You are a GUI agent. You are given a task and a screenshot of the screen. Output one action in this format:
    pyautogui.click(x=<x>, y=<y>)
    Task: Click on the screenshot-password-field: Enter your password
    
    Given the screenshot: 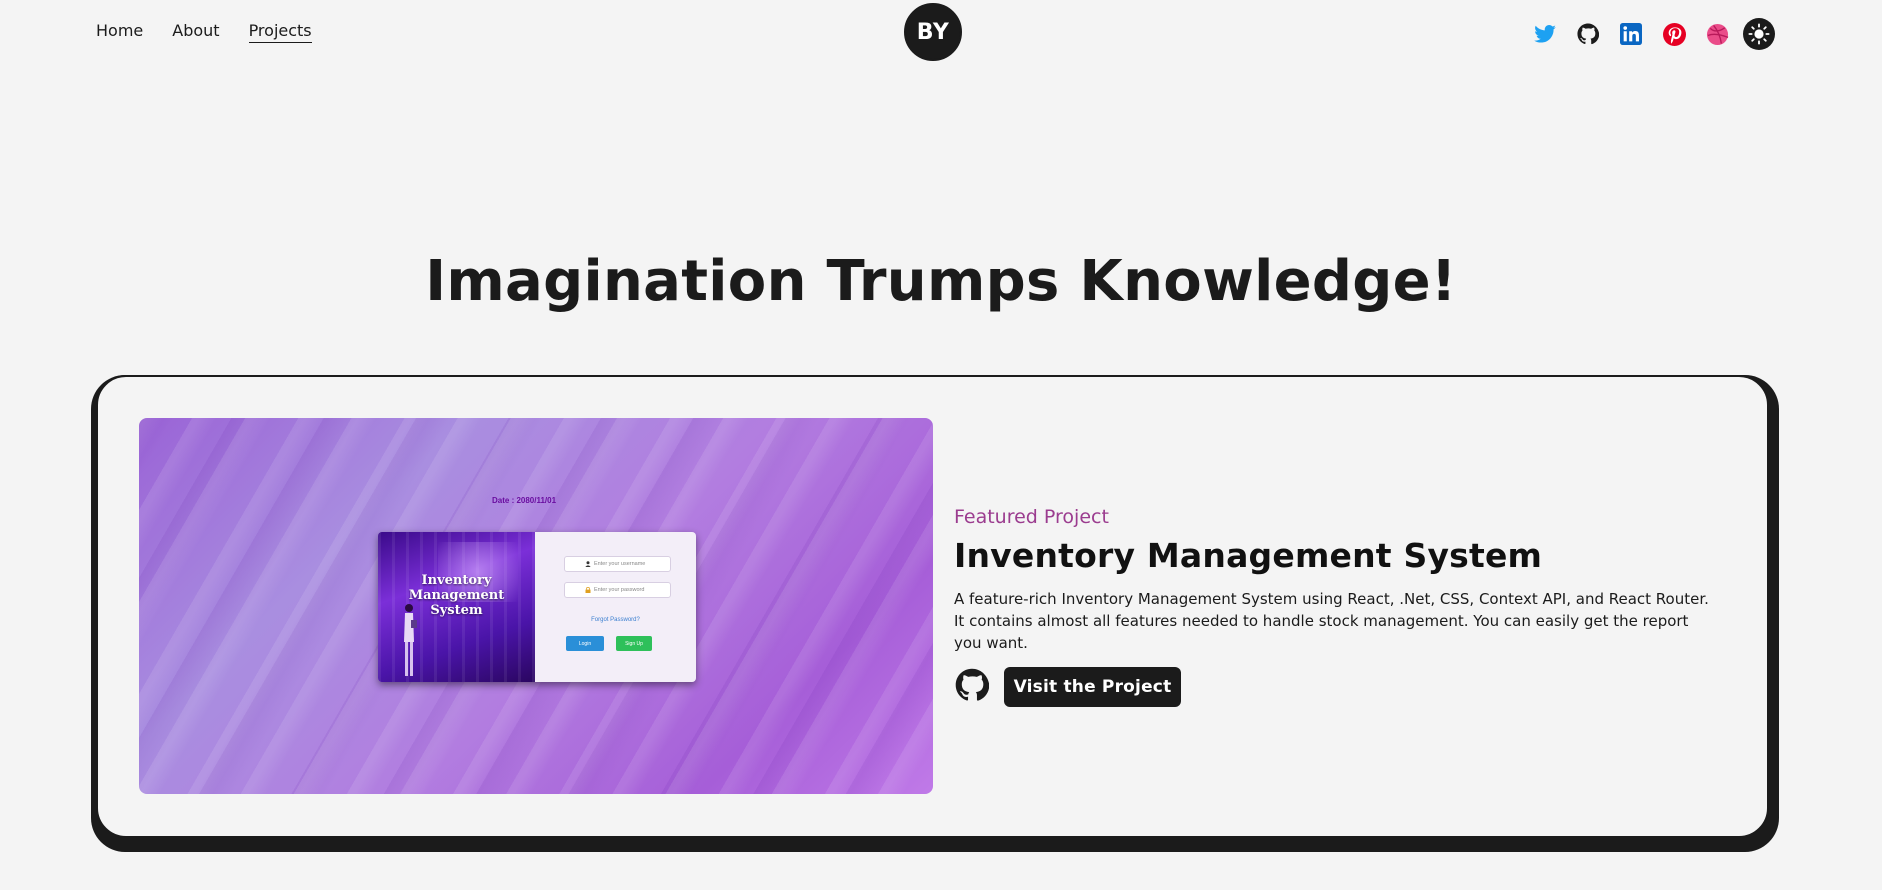 What is the action you would take?
    pyautogui.click(x=617, y=590)
    